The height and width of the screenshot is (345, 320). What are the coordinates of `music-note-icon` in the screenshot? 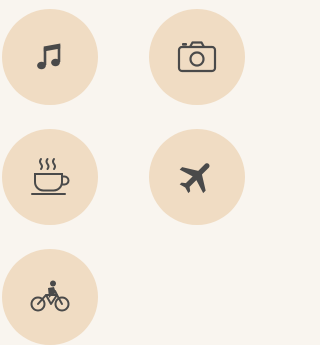 It's located at (50, 57).